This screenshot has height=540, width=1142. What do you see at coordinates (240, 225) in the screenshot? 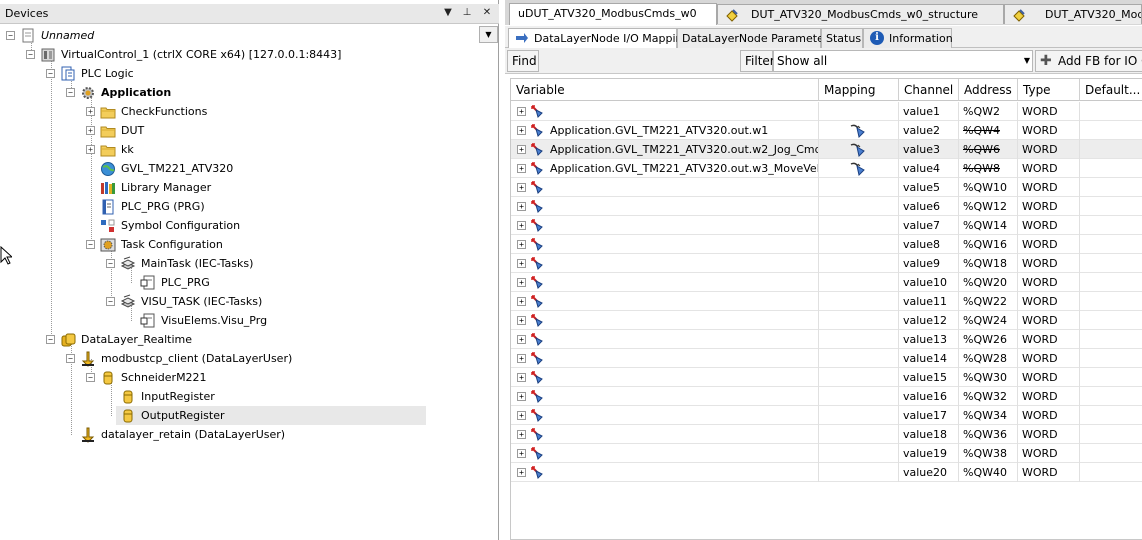
I see `tree-node-symbol-configuration: Symbol Configuration` at bounding box center [240, 225].